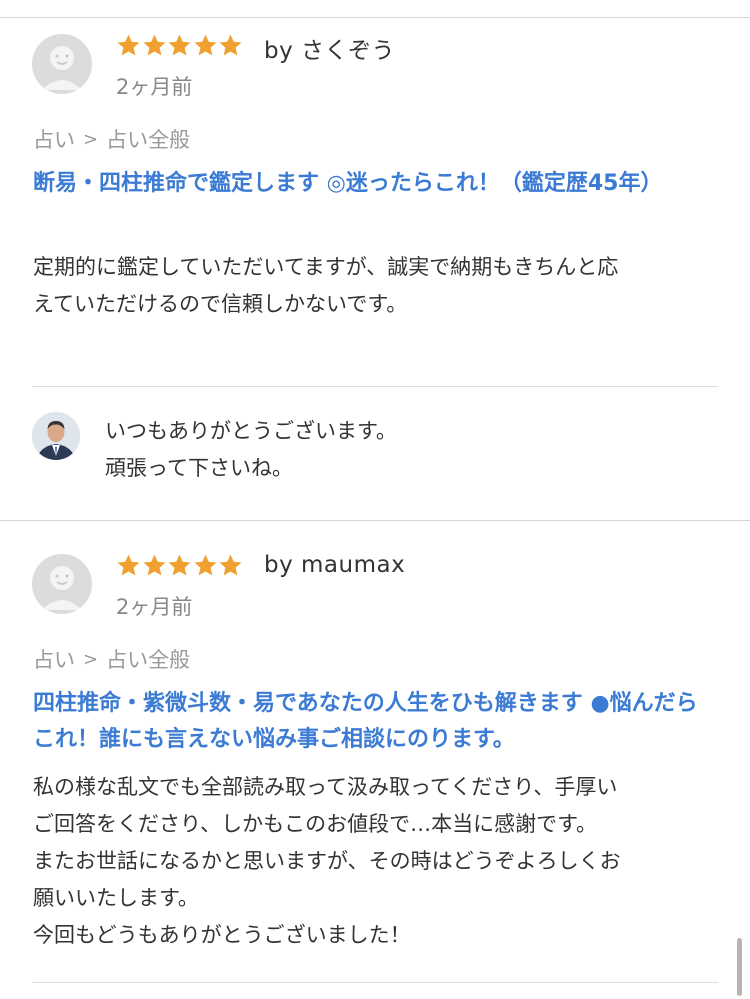 Image resolution: width=750 pixels, height=999 pixels. I want to click on service-title-link: 断易・四柱推命で鑑定します ◎迷ったらこれ！（鑑定歴45年）, so click(378, 184).